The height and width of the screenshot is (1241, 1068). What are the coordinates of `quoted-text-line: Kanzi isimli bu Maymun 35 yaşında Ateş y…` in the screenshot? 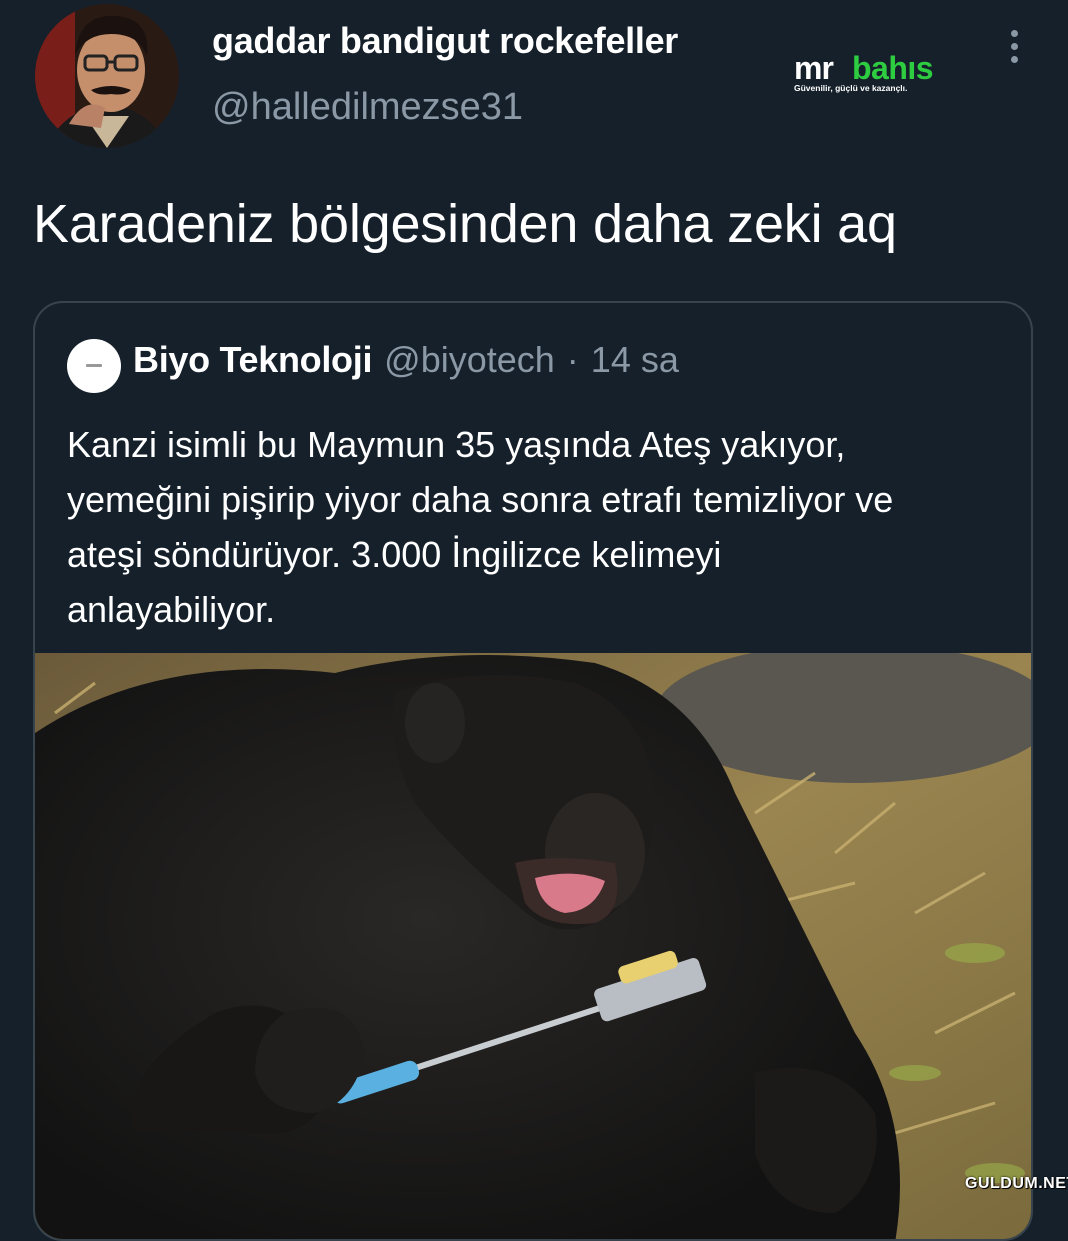 It's located at (456, 444).